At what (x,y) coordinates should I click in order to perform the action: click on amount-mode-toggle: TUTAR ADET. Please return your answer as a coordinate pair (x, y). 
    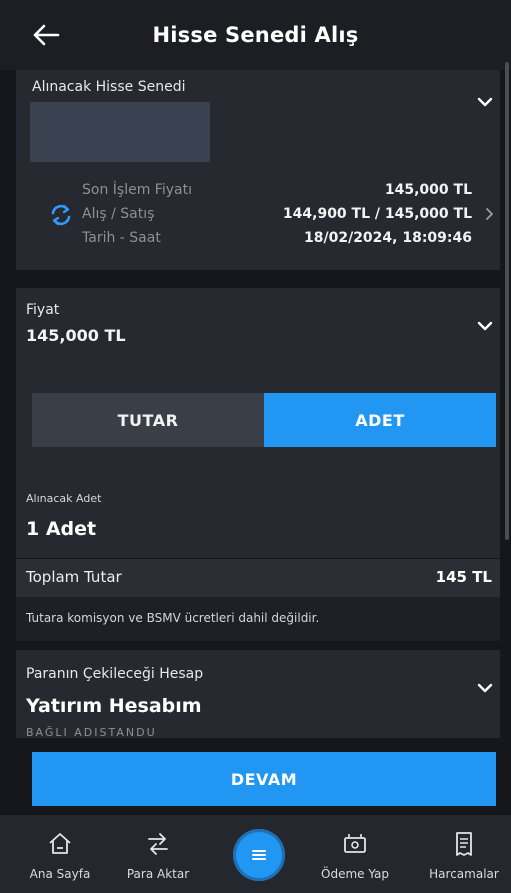
    Looking at the image, I should click on (264, 420).